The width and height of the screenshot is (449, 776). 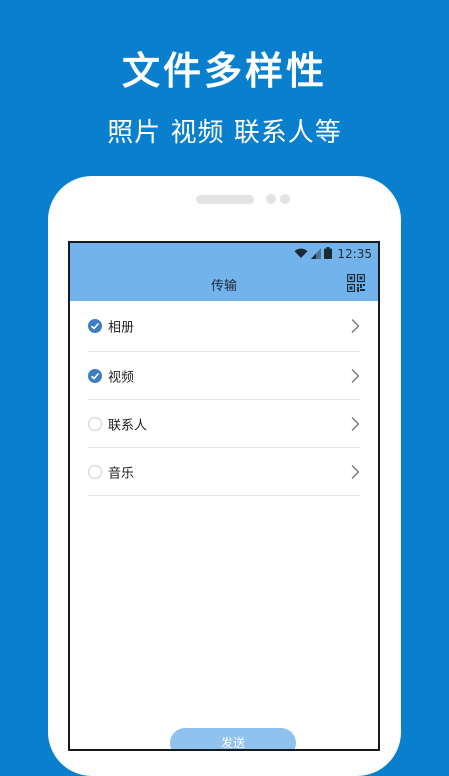 I want to click on list-item-music: 音乐, so click(x=224, y=472).